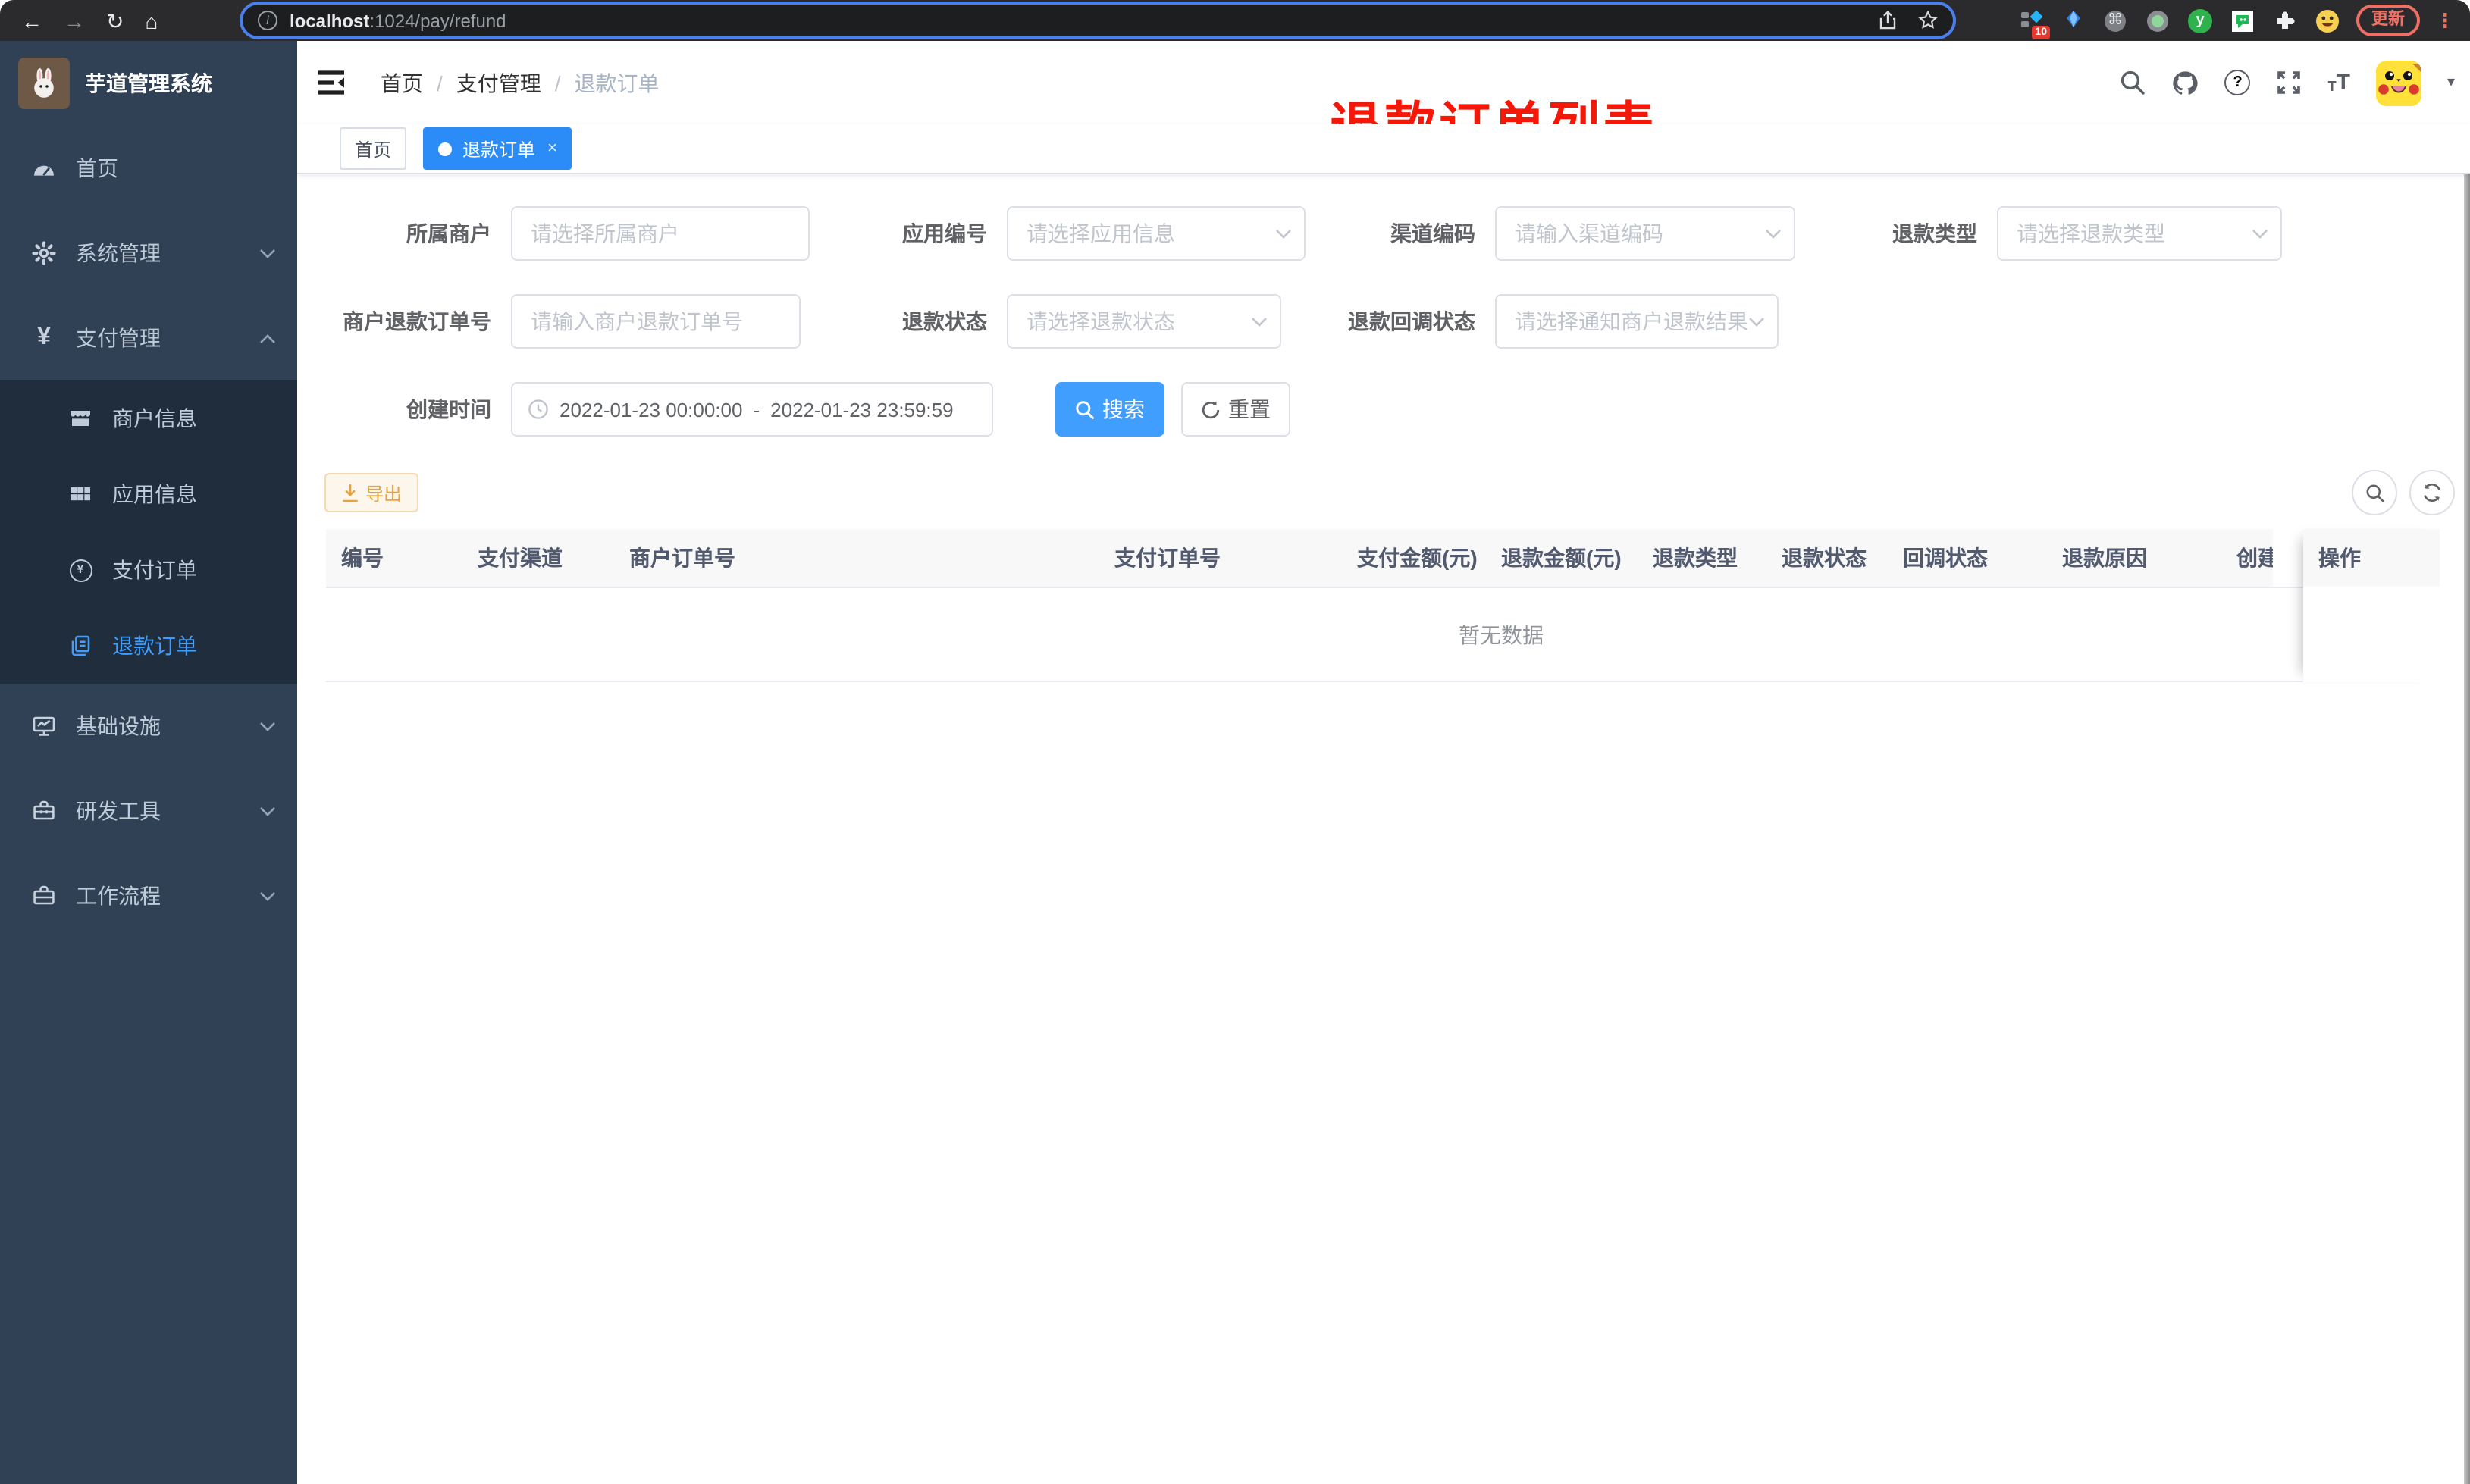 This screenshot has width=2470, height=1484. Describe the element at coordinates (552, 148) in the screenshot. I see `close-icon: ×` at that location.